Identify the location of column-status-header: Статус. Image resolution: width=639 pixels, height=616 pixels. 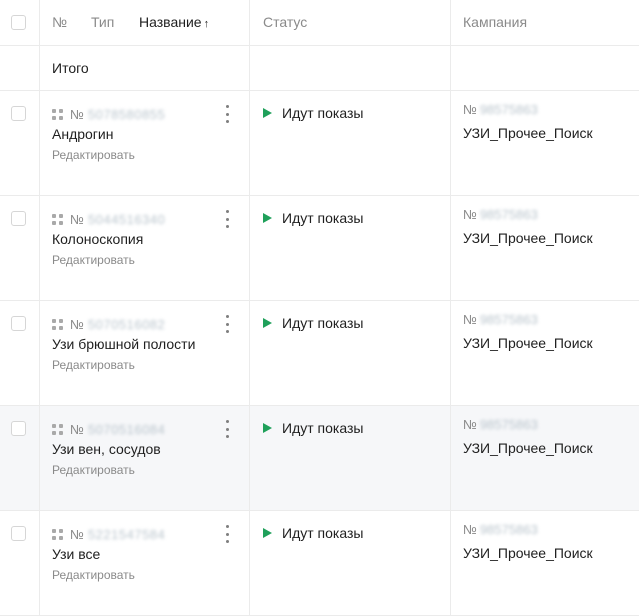
(285, 22).